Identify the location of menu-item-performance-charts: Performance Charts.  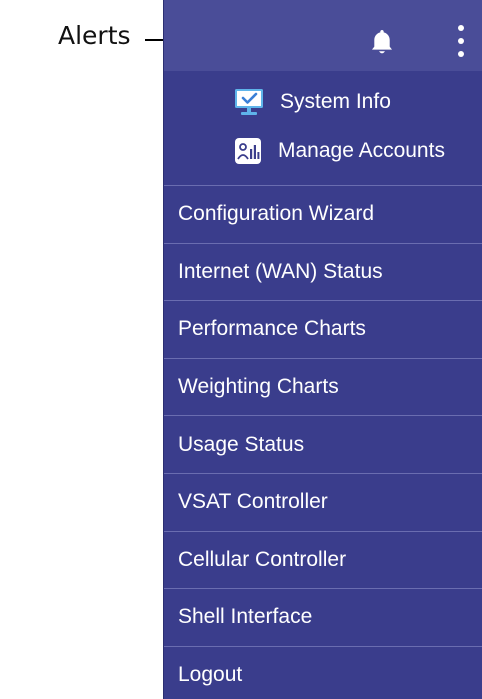
(323, 329).